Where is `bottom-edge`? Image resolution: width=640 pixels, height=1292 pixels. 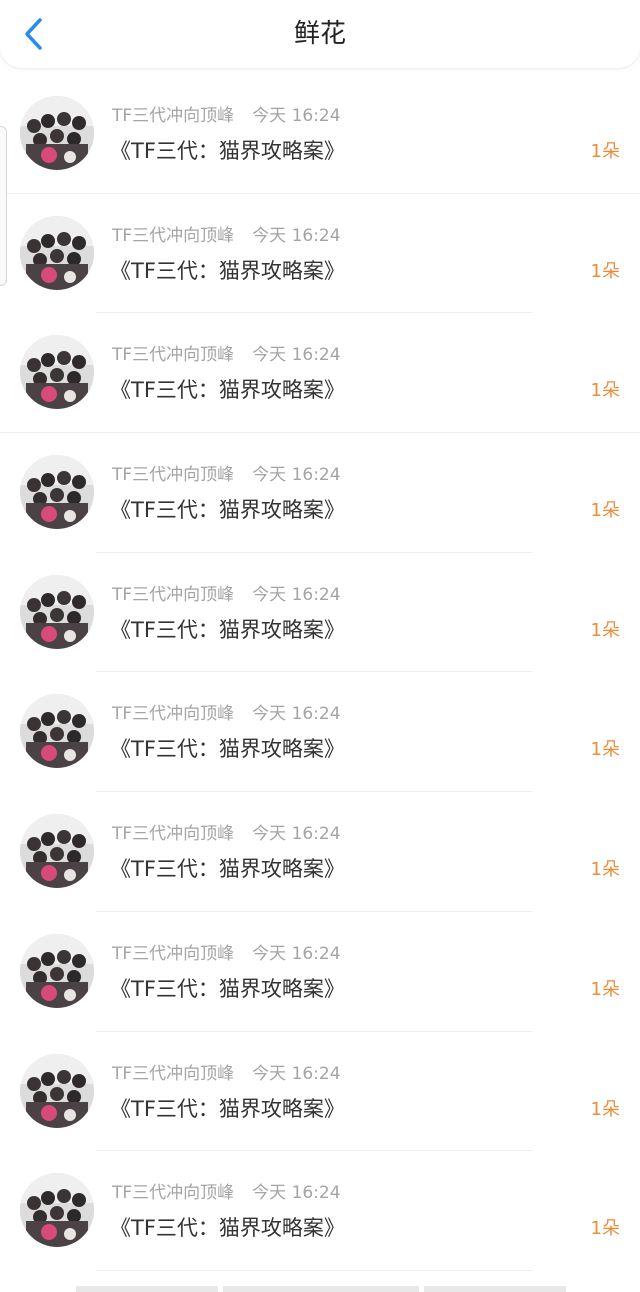
bottom-edge is located at coordinates (321, 1289).